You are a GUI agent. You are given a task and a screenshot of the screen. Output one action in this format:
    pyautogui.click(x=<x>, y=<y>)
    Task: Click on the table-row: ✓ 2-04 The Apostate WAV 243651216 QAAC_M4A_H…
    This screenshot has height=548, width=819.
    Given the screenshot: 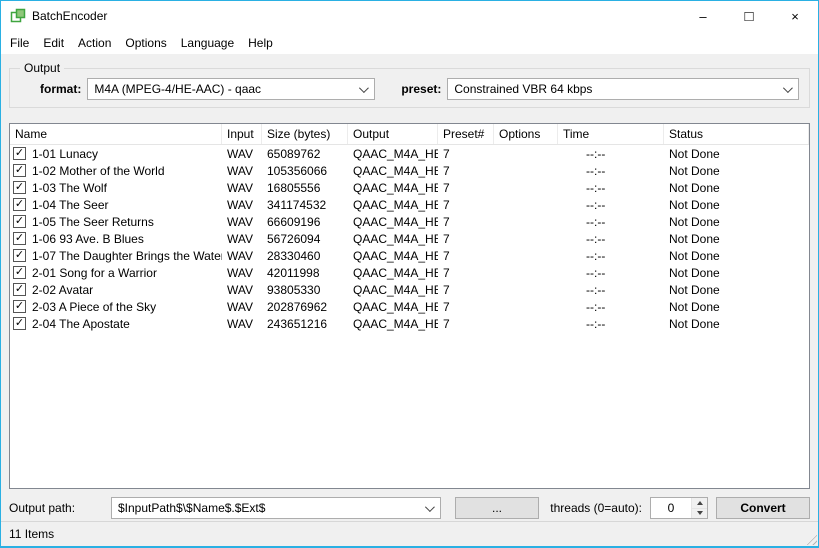 What is the action you would take?
    pyautogui.click(x=409, y=323)
    